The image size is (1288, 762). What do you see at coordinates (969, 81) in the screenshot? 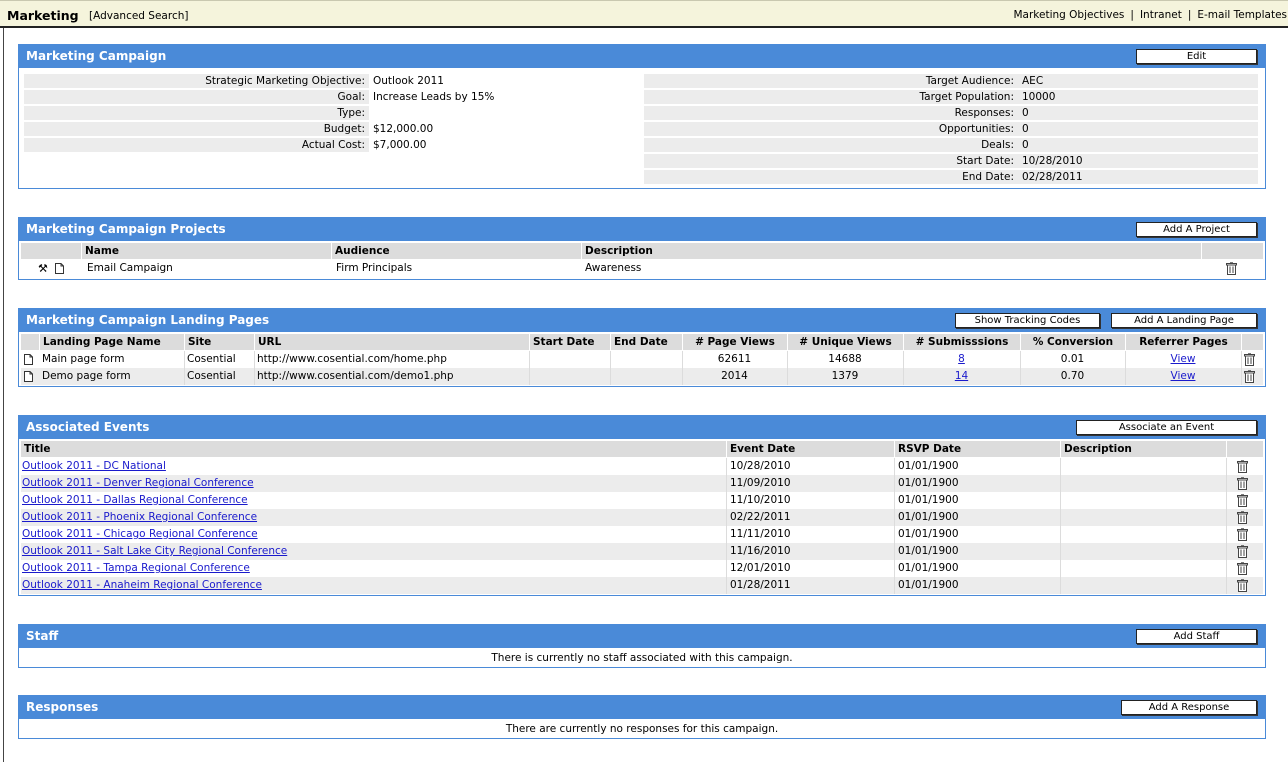
I see `field-label: Target Audience:` at bounding box center [969, 81].